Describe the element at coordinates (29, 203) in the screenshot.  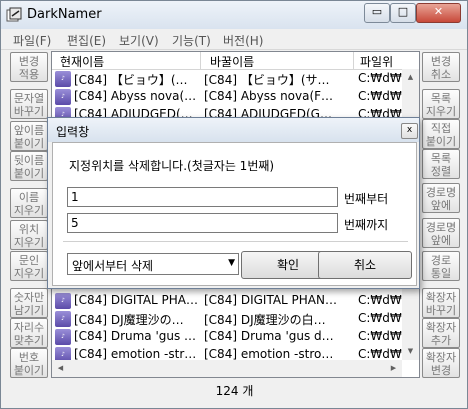
I see `erase-name-button: 이름 지우기` at that location.